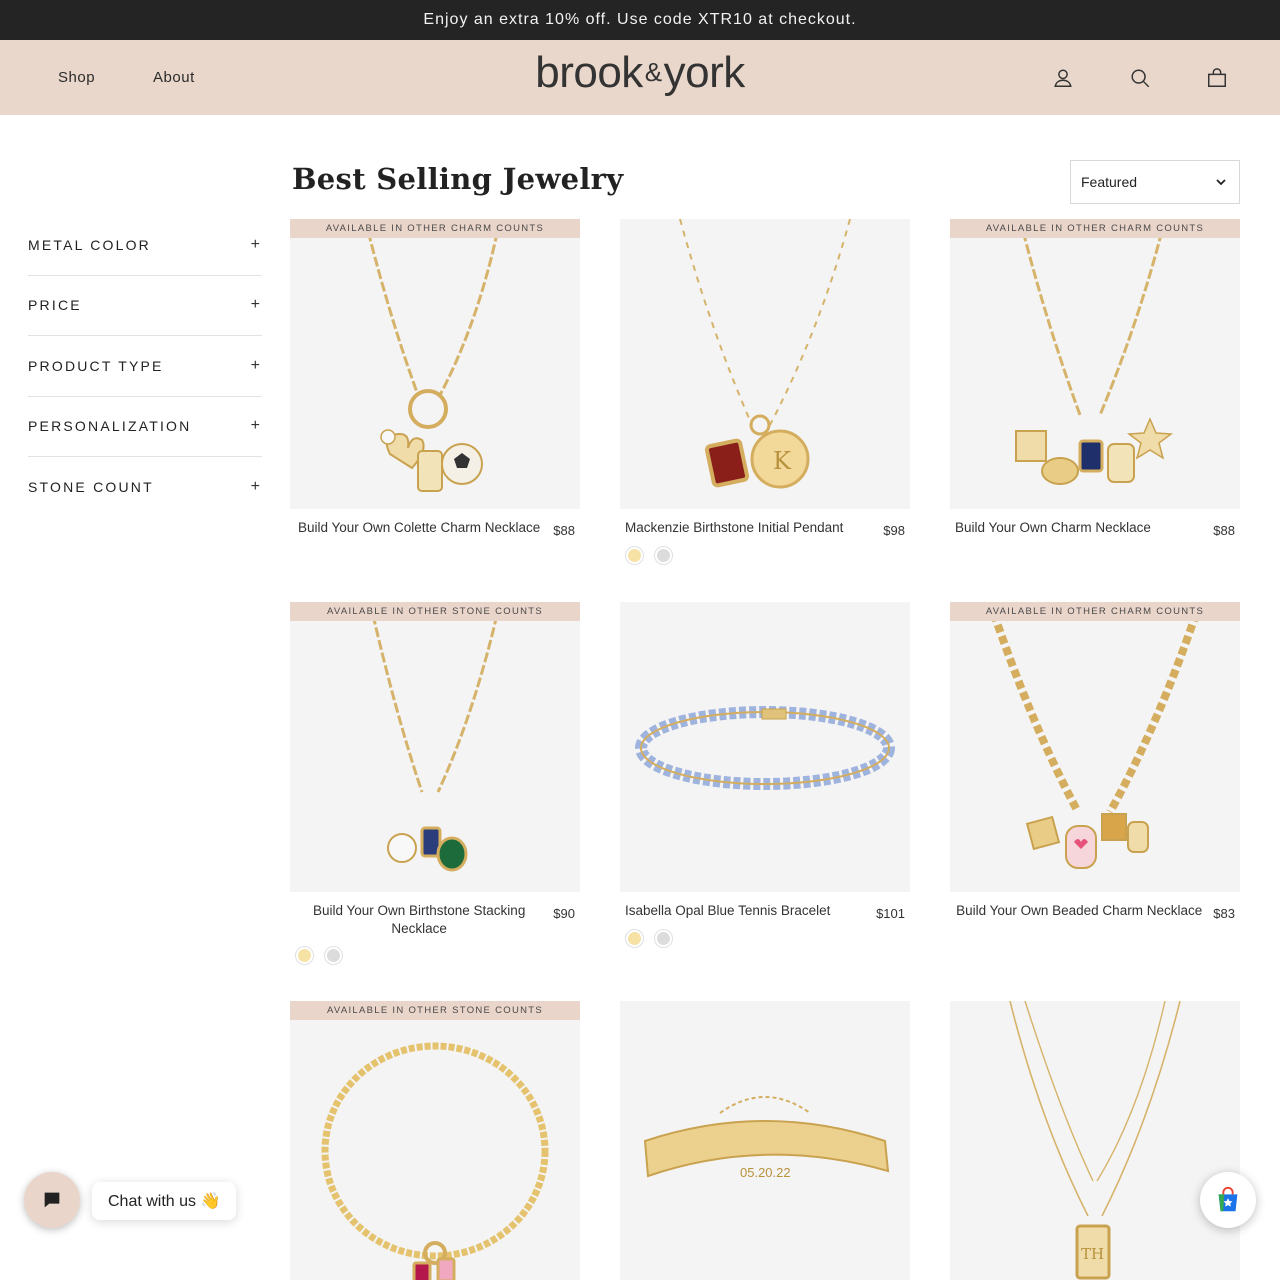  What do you see at coordinates (1084, 528) in the screenshot?
I see `product-name: Build Your Own Charm Necklace` at bounding box center [1084, 528].